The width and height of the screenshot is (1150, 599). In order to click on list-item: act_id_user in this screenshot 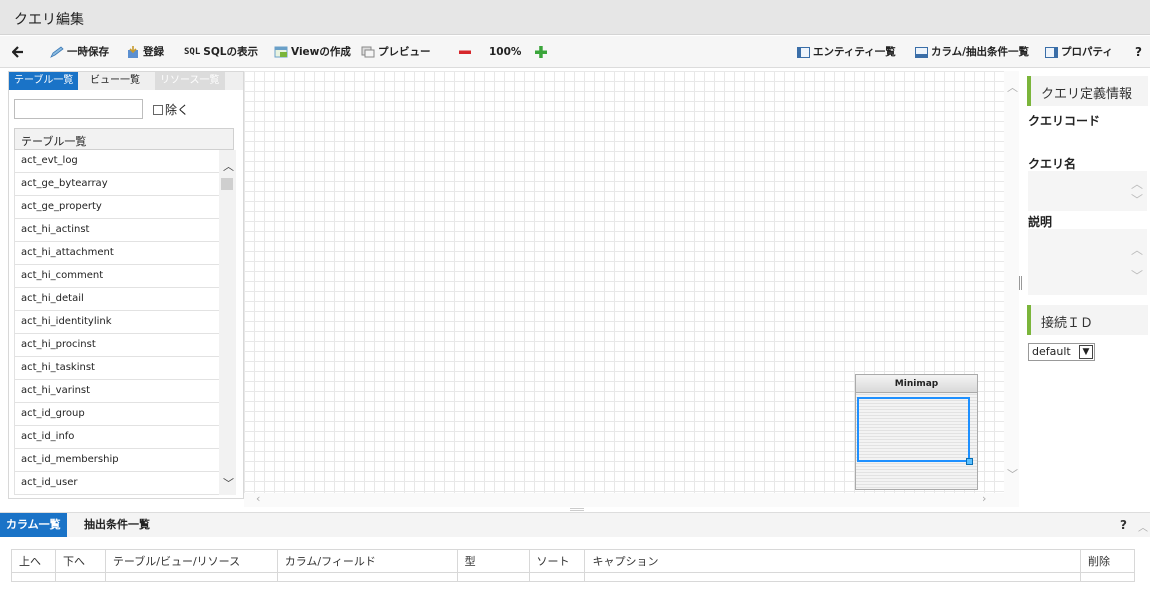, I will do `click(116, 483)`.